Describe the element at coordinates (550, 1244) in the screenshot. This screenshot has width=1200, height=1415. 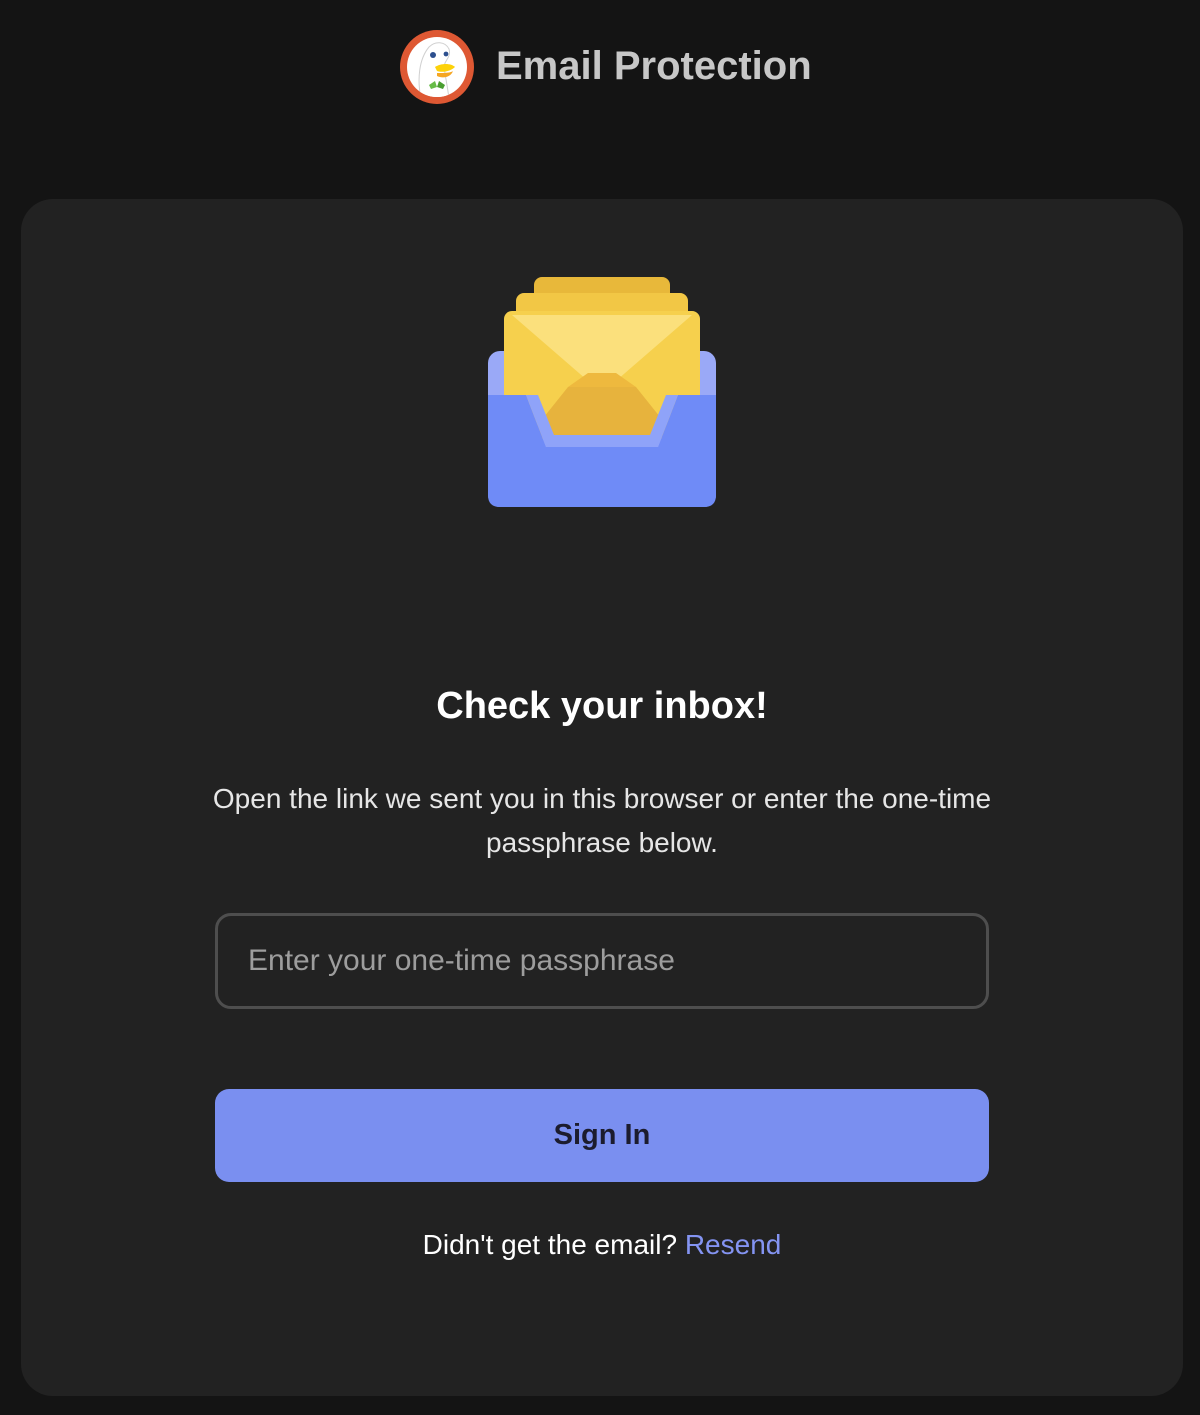
I see `resend-prompt: Didn't get the email?` at that location.